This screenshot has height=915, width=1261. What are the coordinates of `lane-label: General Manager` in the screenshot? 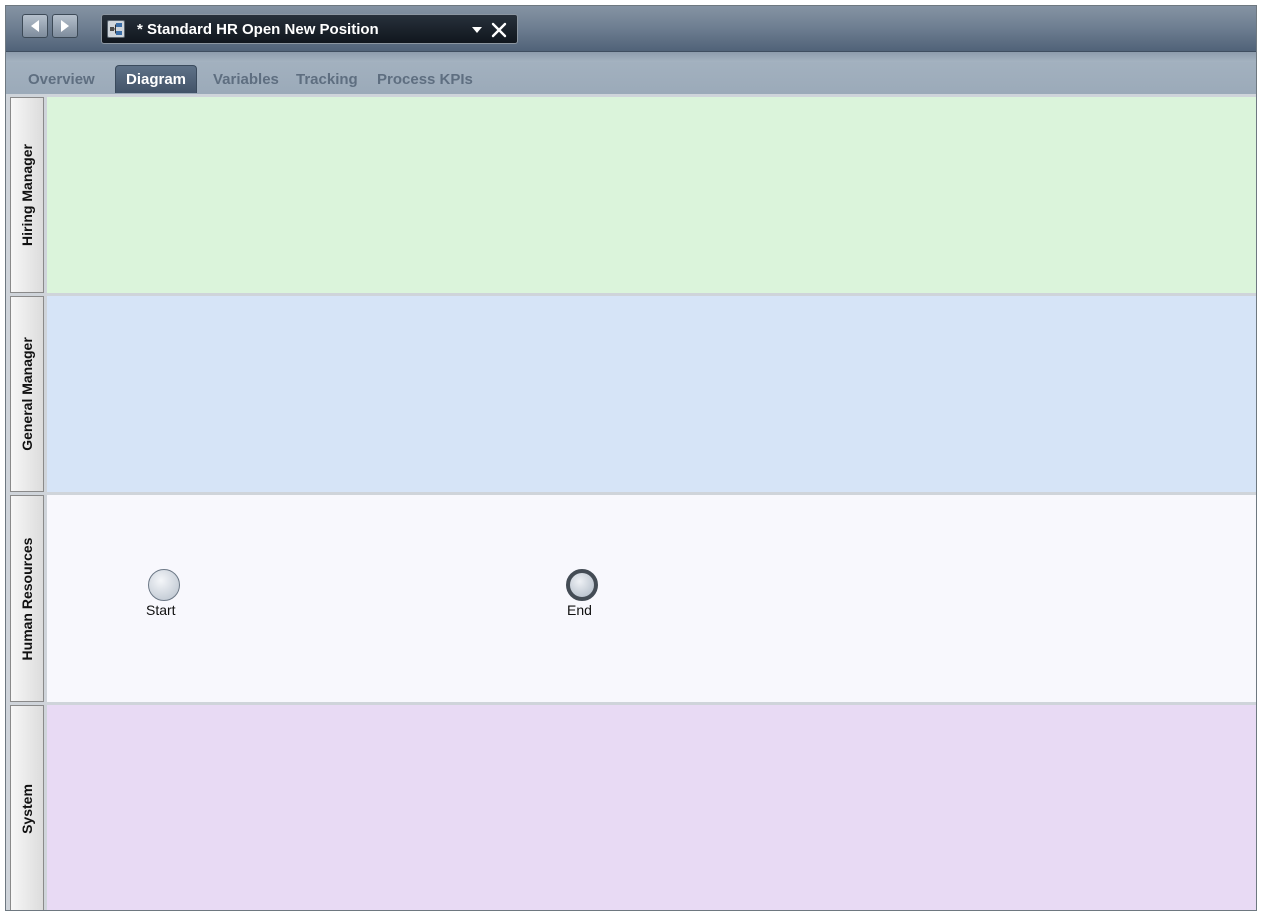 It's located at (27, 394).